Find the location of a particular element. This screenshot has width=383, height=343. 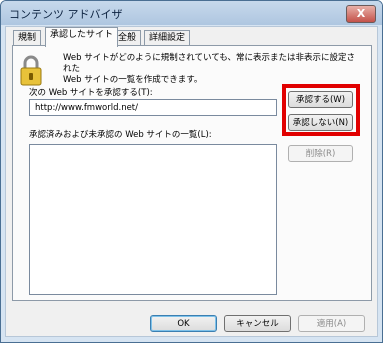

site-list-label: 承認済みおよび未承認の Web サイトの一覧(L): is located at coordinates (120, 135).